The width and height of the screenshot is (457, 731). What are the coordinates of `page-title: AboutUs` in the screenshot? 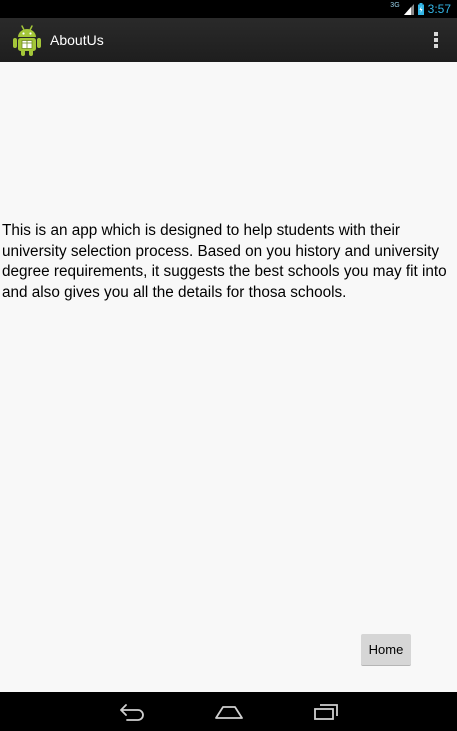 It's located at (77, 40).